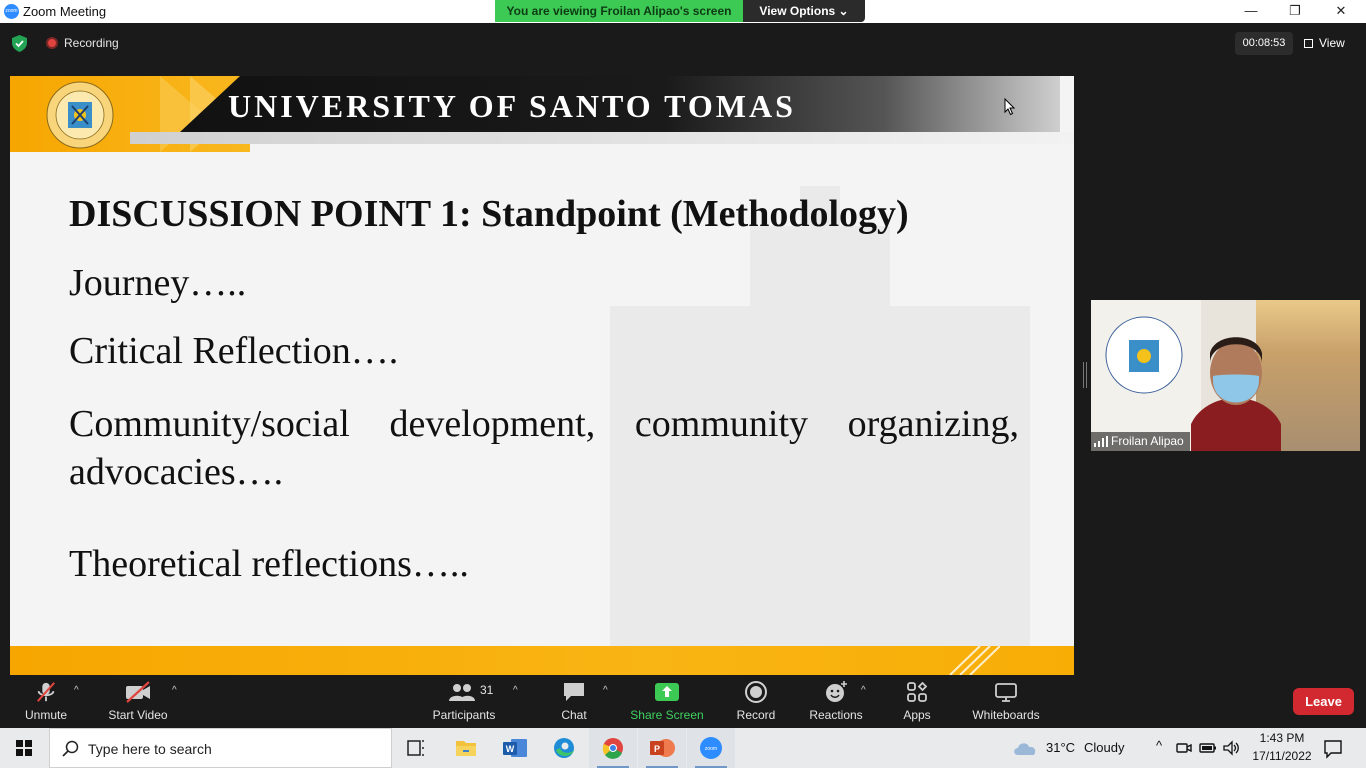 The image size is (1366, 768). What do you see at coordinates (667, 715) in the screenshot?
I see `share-screen-label: Share Screen` at bounding box center [667, 715].